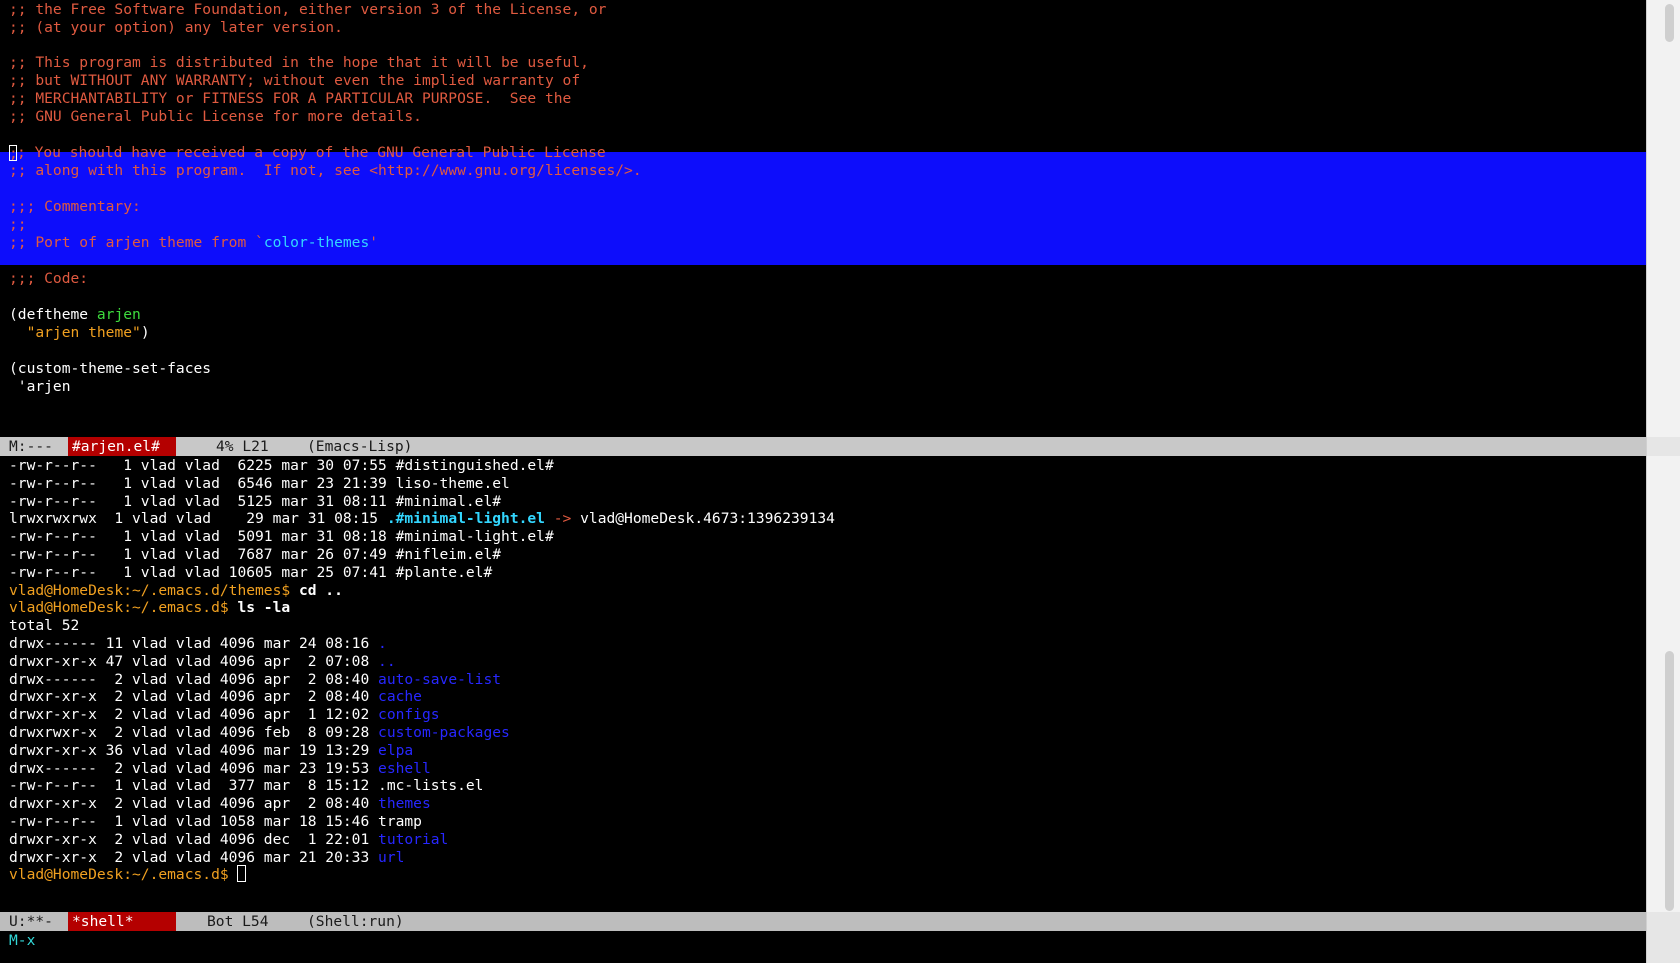 Image resolution: width=1680 pixels, height=963 pixels. I want to click on file-name: tramp, so click(400, 821).